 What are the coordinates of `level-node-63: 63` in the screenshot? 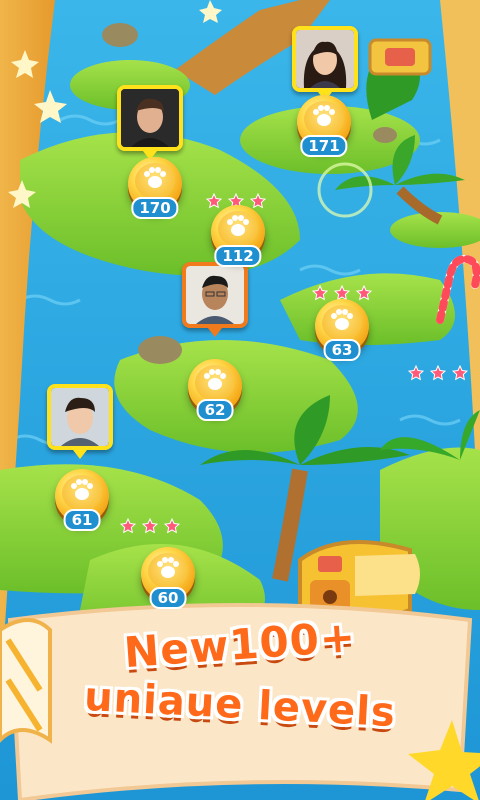 It's located at (342, 330).